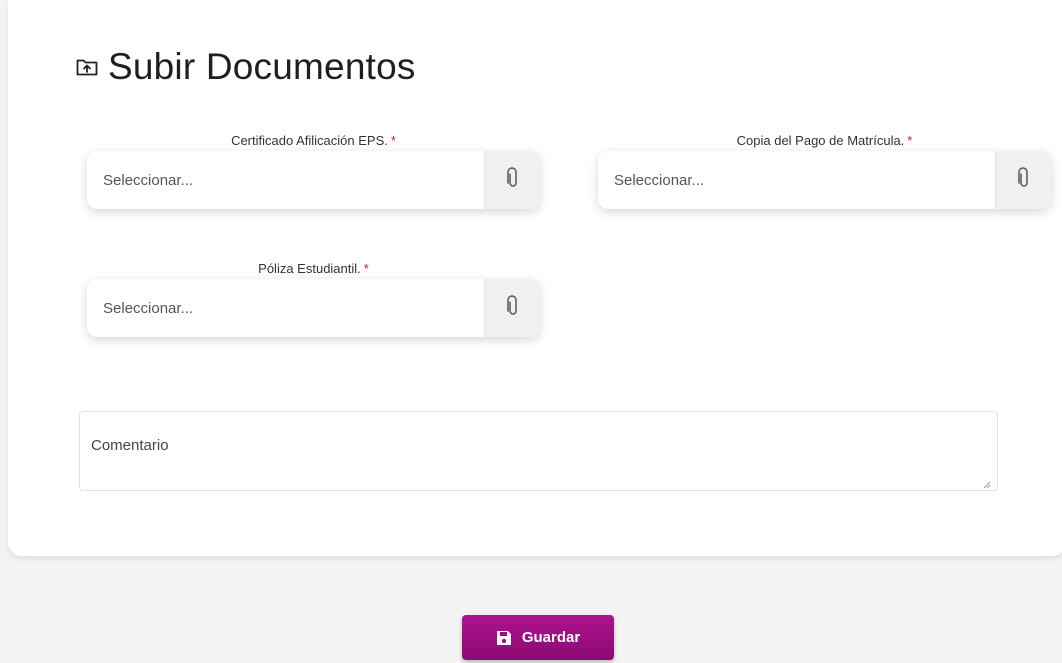 This screenshot has height=663, width=1062. Describe the element at coordinates (987, 482) in the screenshot. I see `resize-handle-icon` at that location.